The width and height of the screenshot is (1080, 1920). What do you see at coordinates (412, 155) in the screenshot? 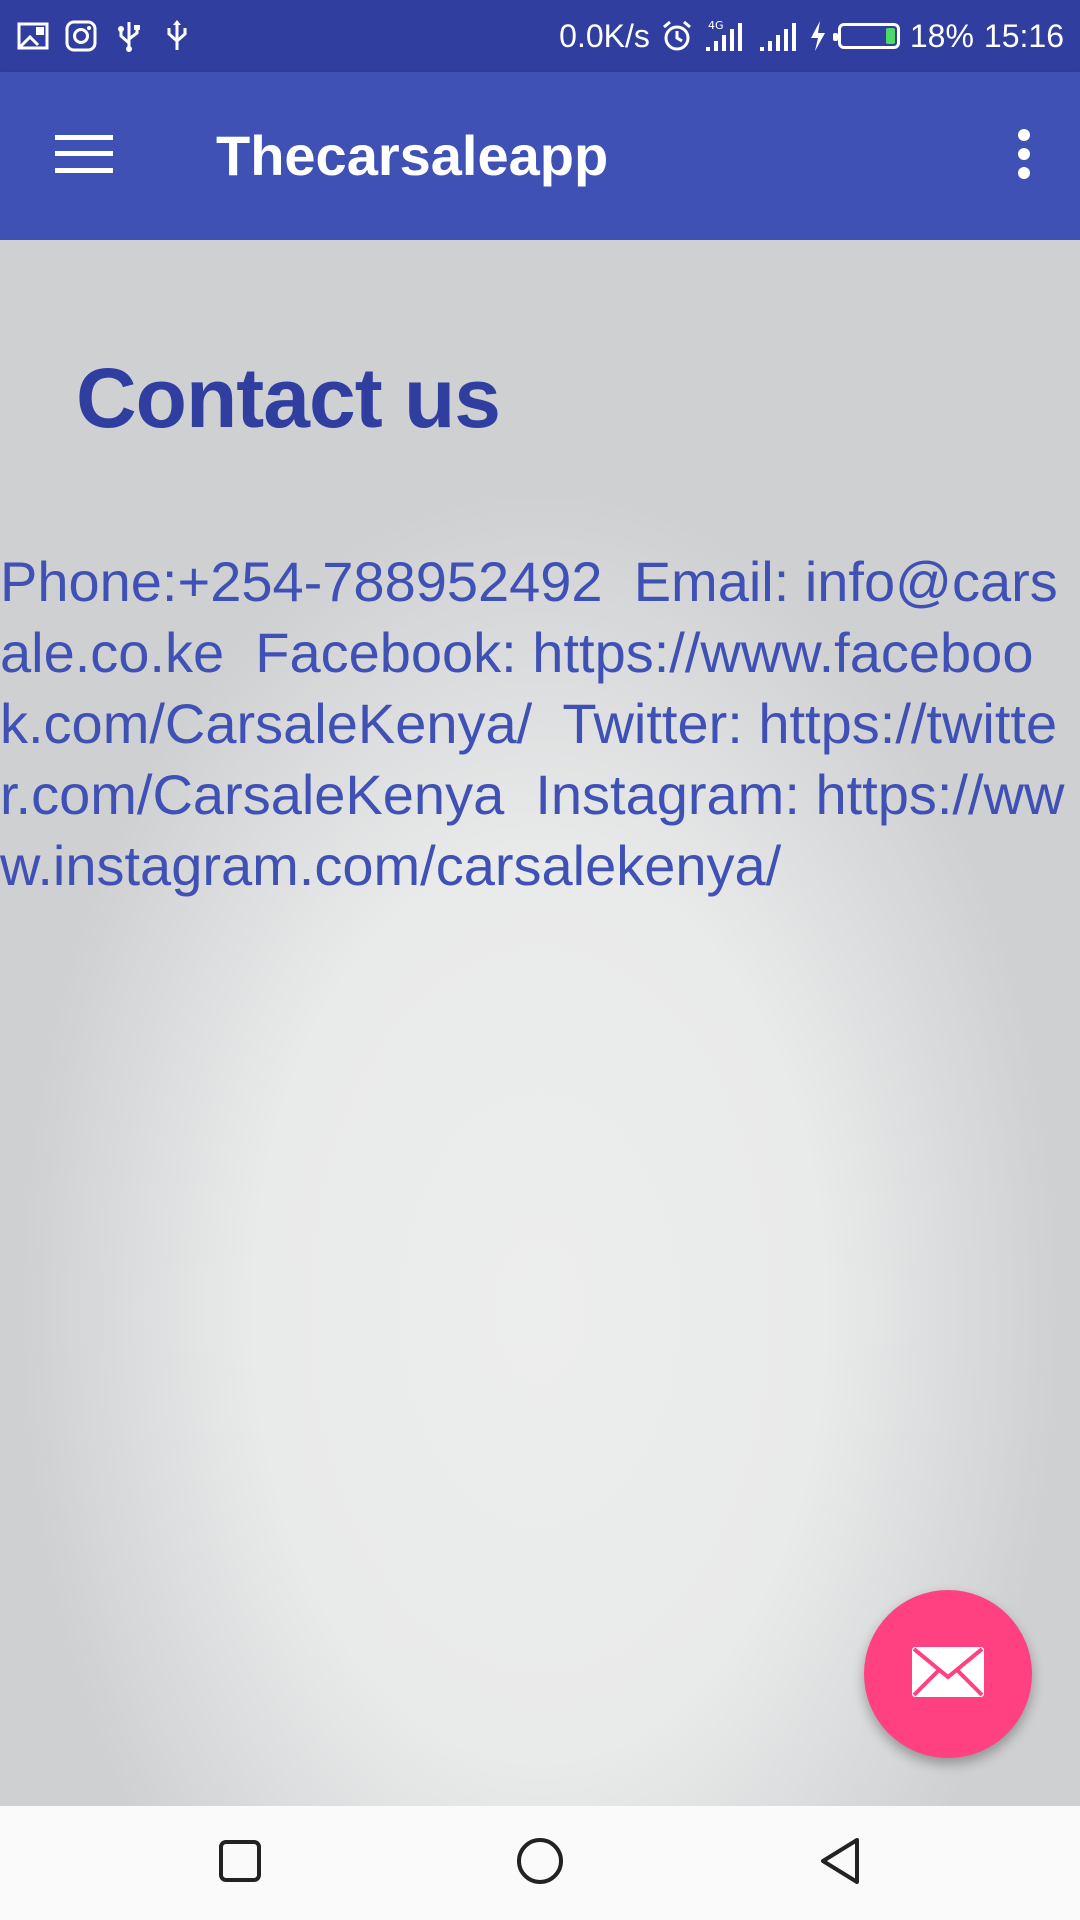
I see `app-title: Thecarsaleapp` at bounding box center [412, 155].